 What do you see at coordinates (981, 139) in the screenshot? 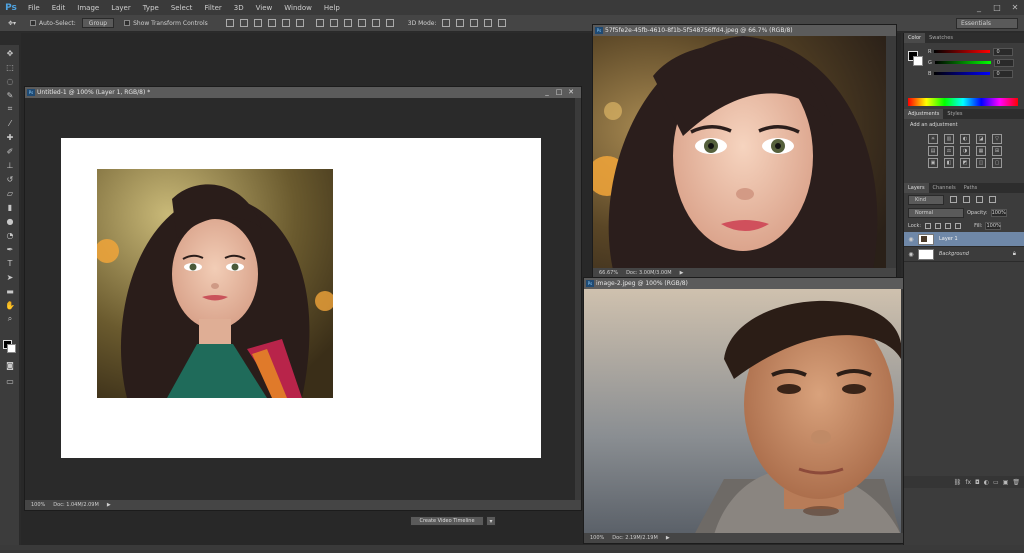
I see `exposure-icon: ◪` at bounding box center [981, 139].